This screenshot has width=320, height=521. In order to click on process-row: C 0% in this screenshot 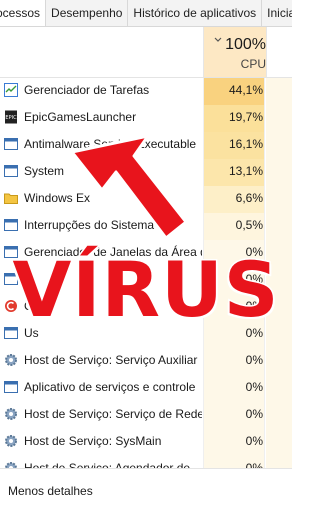, I will do `click(146, 307)`.